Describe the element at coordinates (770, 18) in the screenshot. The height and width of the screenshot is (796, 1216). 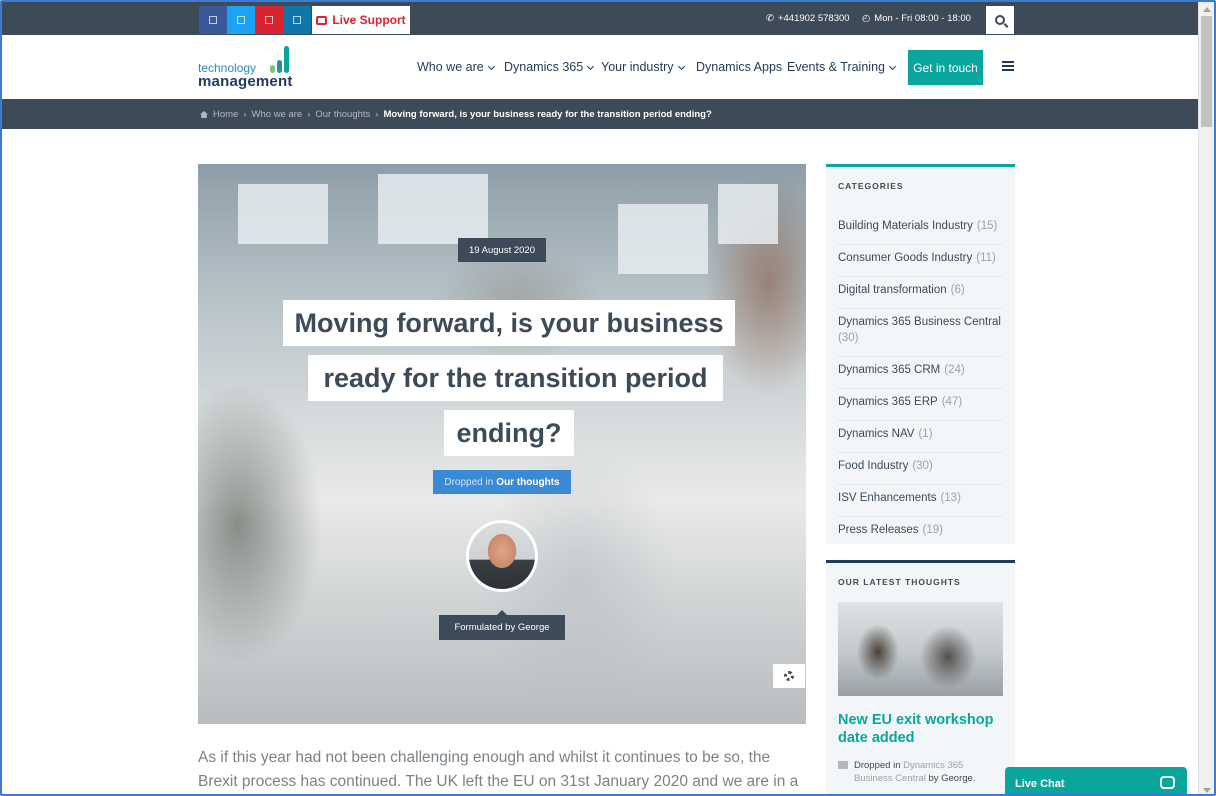
I see `phone-icon: ✆` at that location.